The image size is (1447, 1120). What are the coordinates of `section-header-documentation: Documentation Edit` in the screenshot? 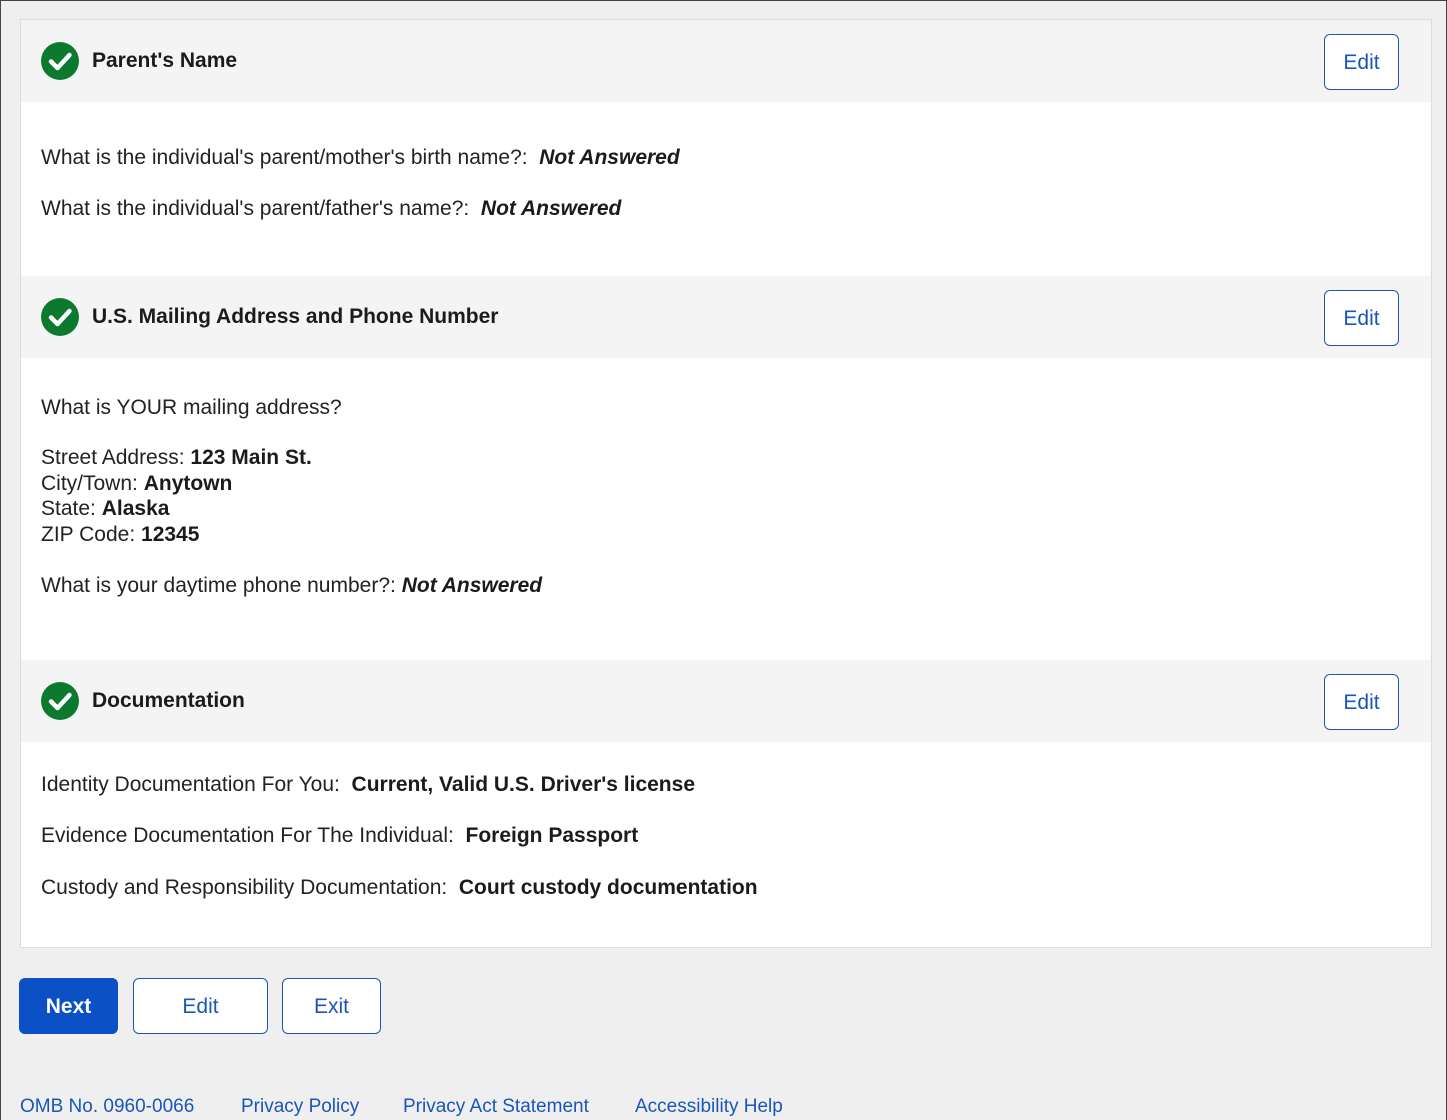 It's located at (726, 701).